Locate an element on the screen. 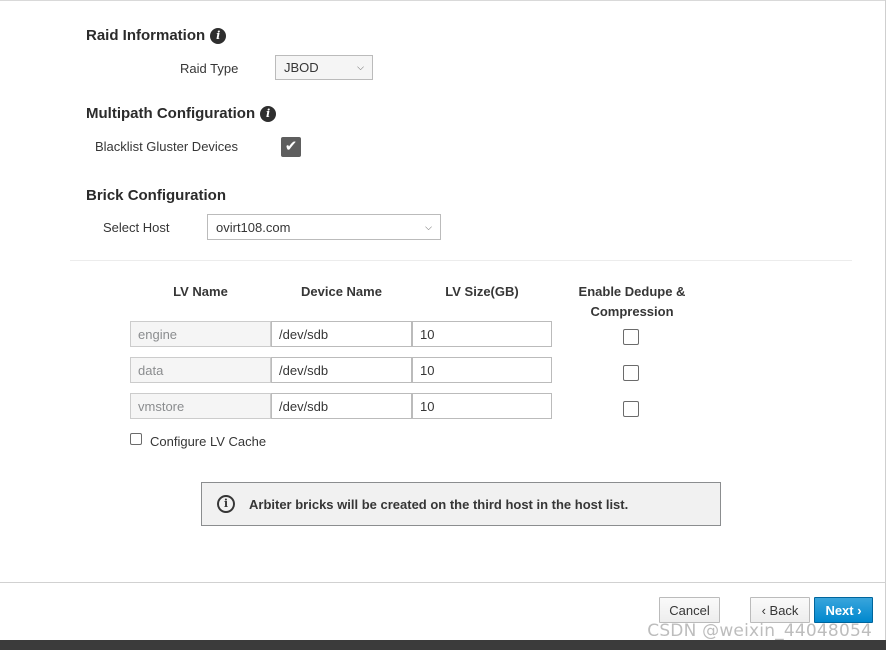 This screenshot has width=886, height=650. lv-name-input: engine is located at coordinates (200, 334).